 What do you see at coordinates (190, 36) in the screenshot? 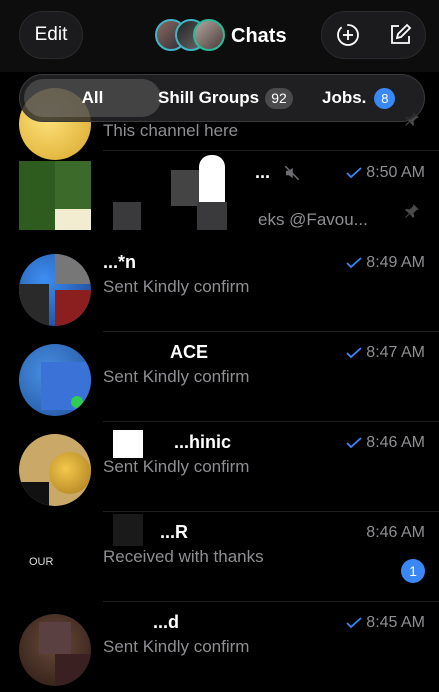
I see `stories-avatars` at bounding box center [190, 36].